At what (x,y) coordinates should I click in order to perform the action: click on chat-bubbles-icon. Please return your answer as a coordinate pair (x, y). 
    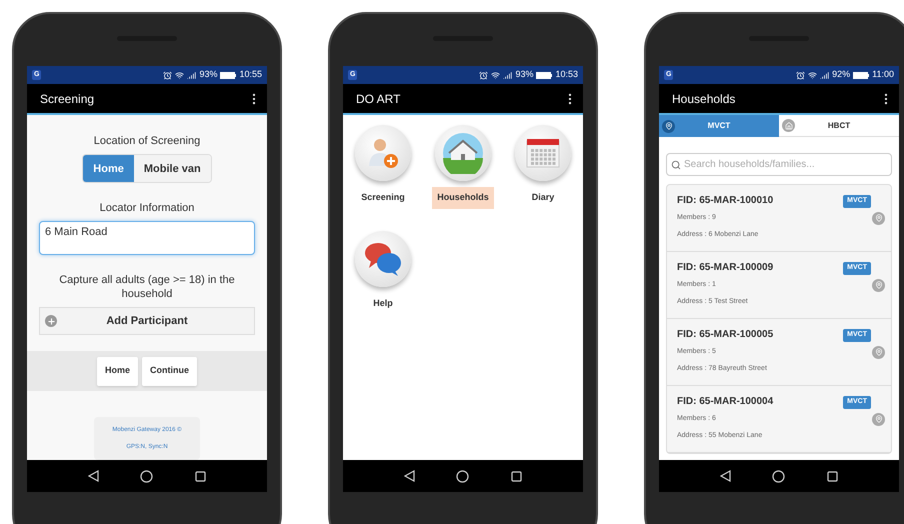
    Looking at the image, I should click on (383, 258).